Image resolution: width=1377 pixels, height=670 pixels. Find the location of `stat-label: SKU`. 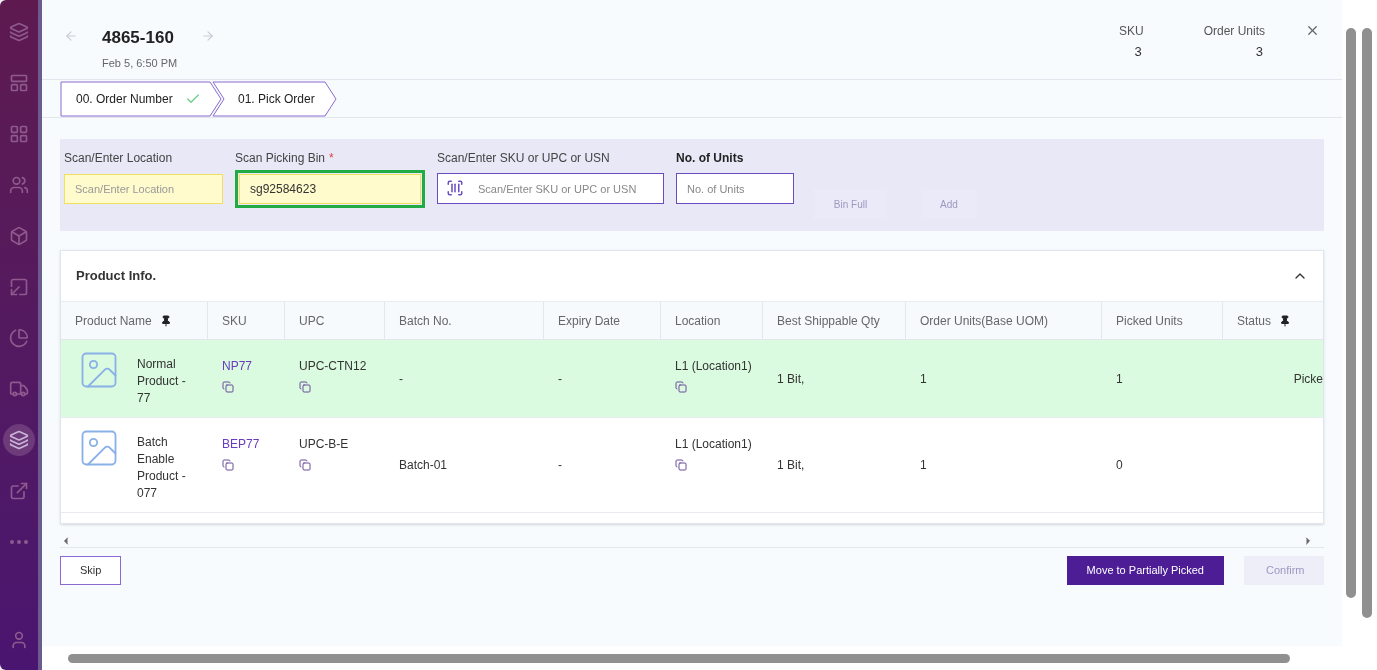

stat-label: SKU is located at coordinates (1131, 31).